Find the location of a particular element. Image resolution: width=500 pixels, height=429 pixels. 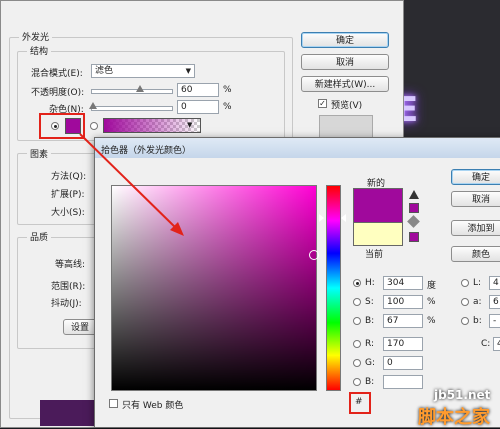

gradient-dropdown-icon is located at coordinates (189, 125).